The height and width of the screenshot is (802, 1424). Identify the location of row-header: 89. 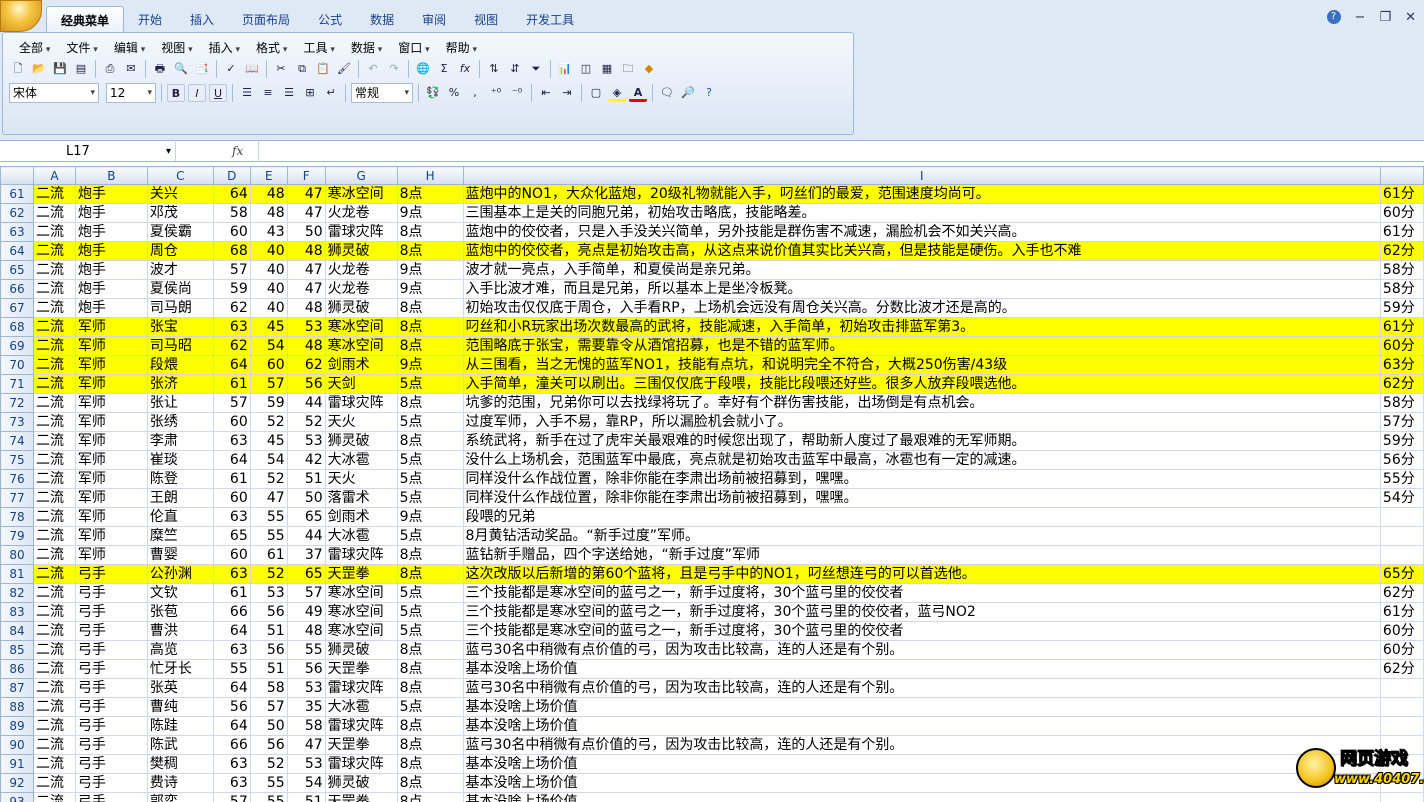
(17, 726).